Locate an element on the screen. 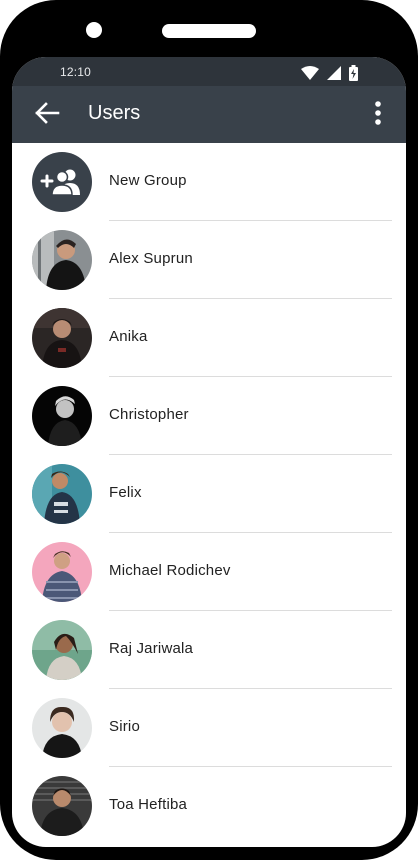  user-item-raj-jariwala: Raj Jariwala is located at coordinates (209, 650).